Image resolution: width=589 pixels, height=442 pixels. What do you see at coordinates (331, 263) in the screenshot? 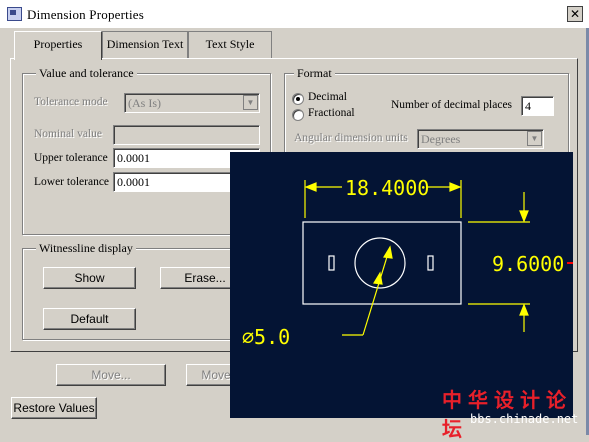
I see `slot-left` at bounding box center [331, 263].